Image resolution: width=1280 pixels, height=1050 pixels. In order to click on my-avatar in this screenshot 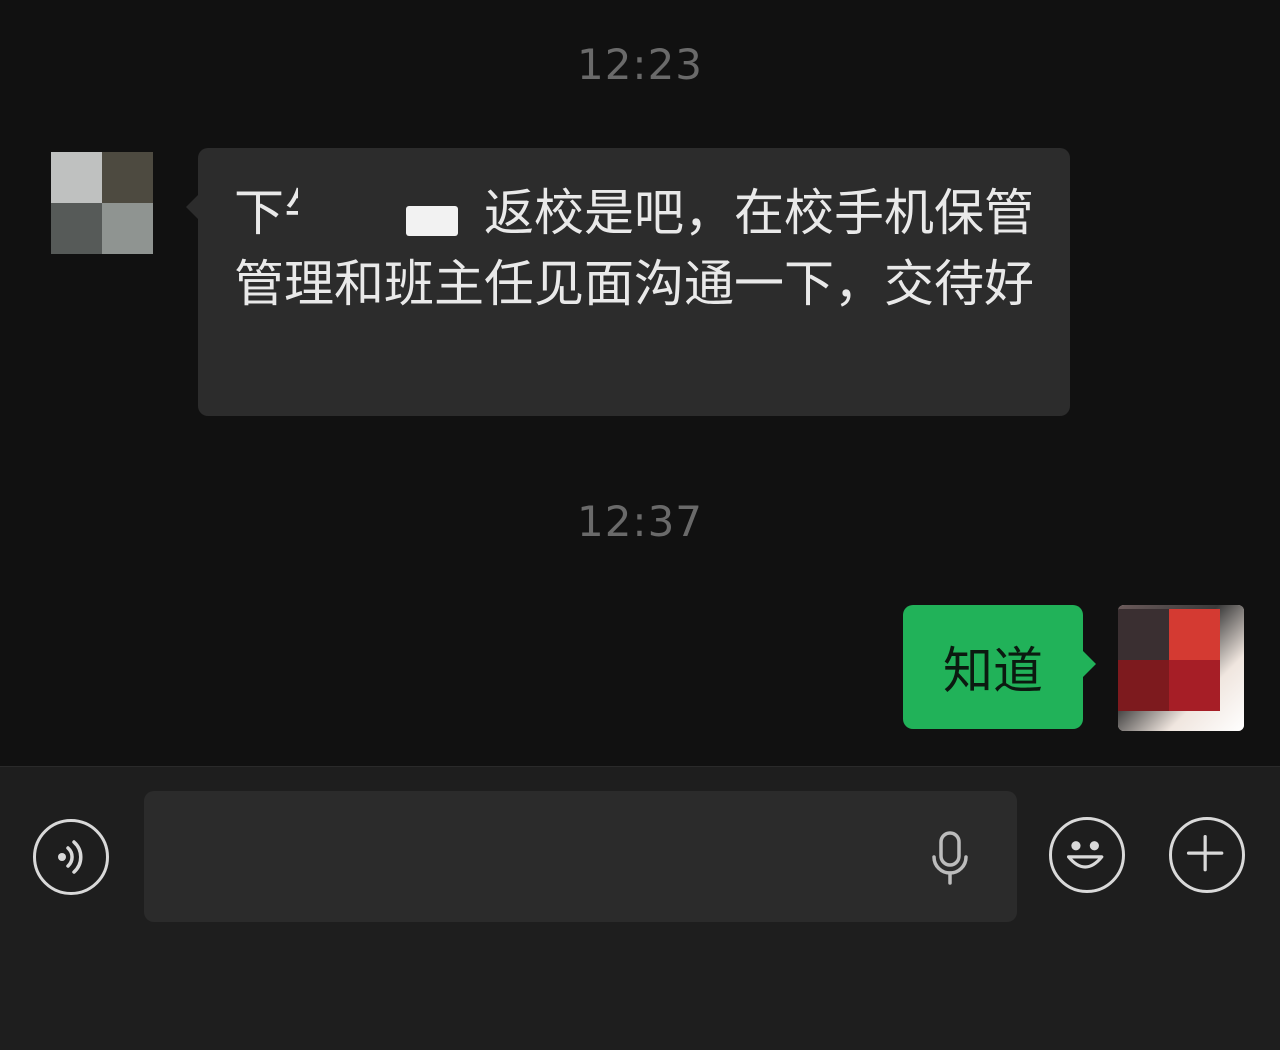, I will do `click(1181, 668)`.